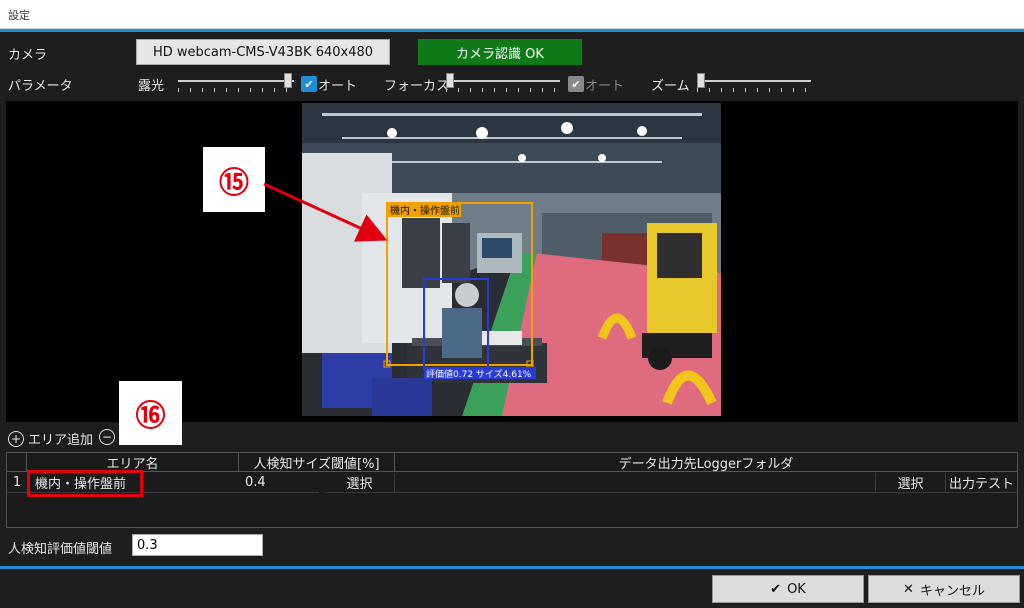  What do you see at coordinates (325, 212) in the screenshot?
I see `callout-arrow` at bounding box center [325, 212].